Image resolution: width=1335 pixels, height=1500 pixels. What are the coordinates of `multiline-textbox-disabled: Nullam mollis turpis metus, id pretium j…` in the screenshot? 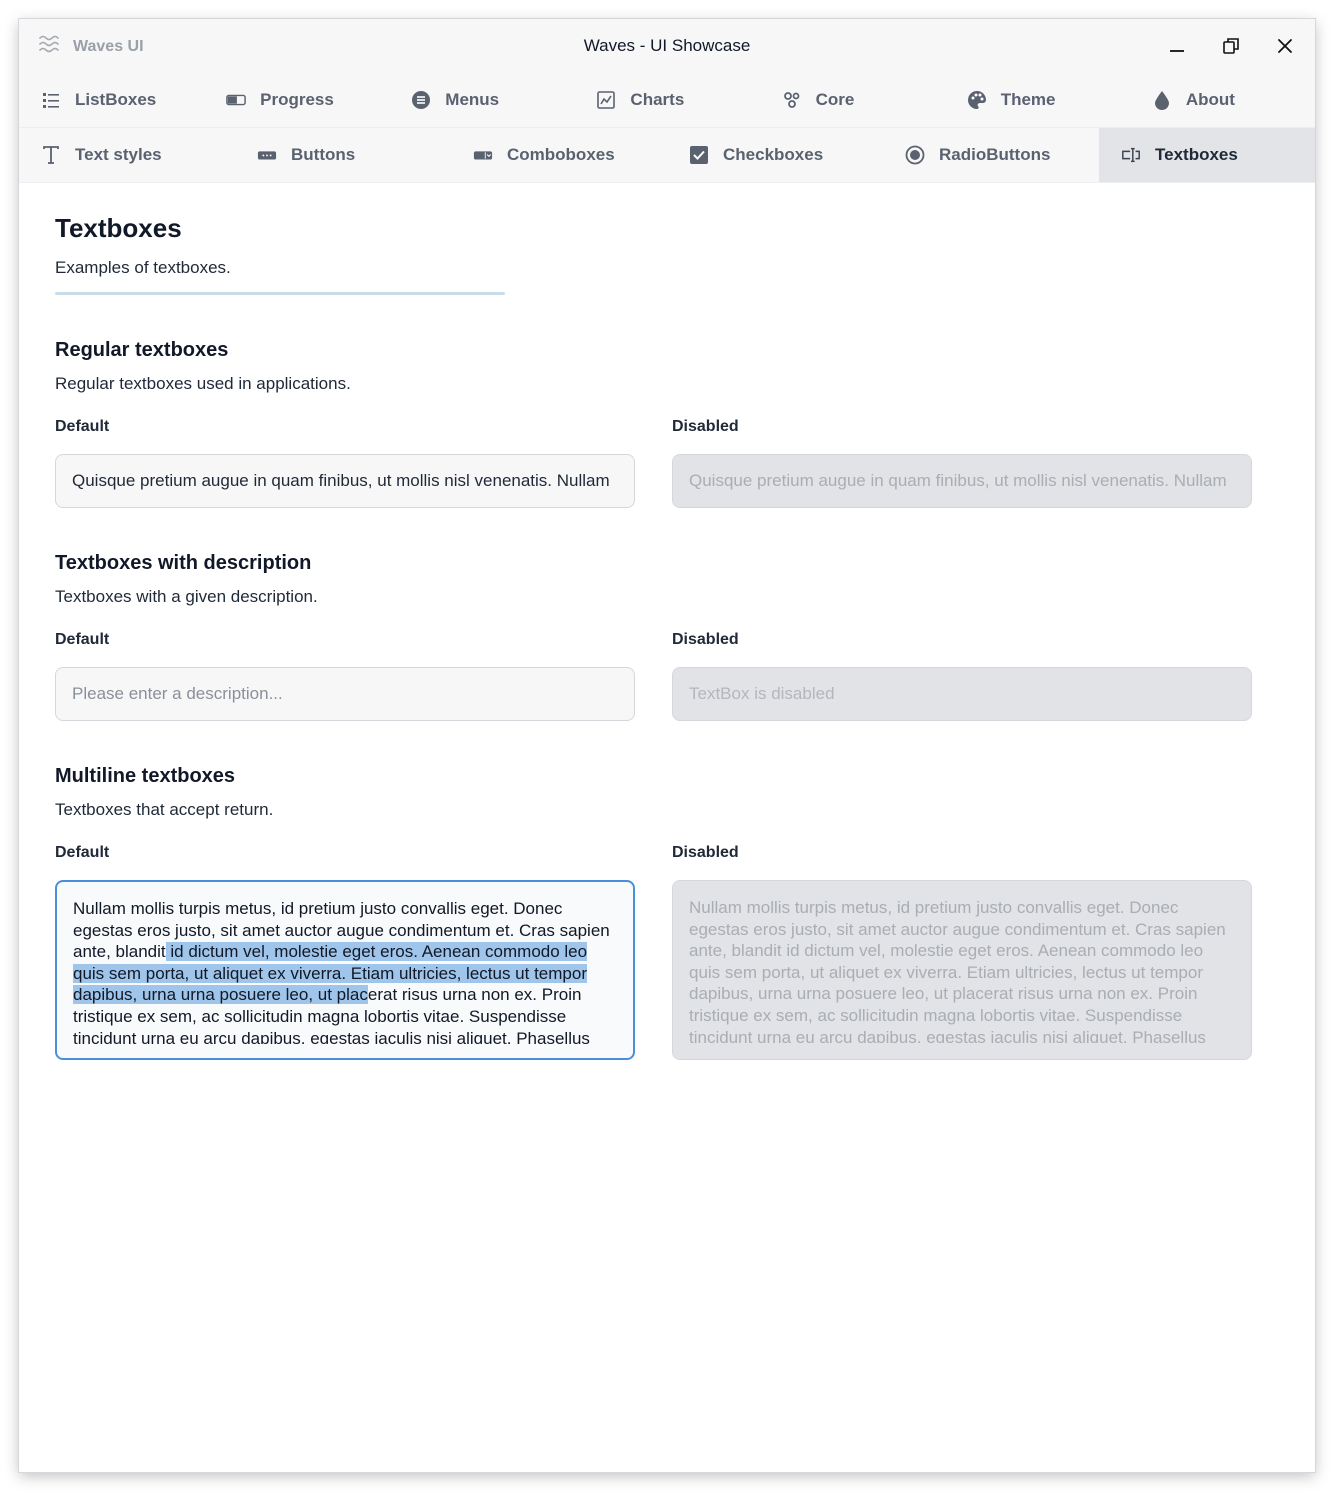 It's located at (962, 970).